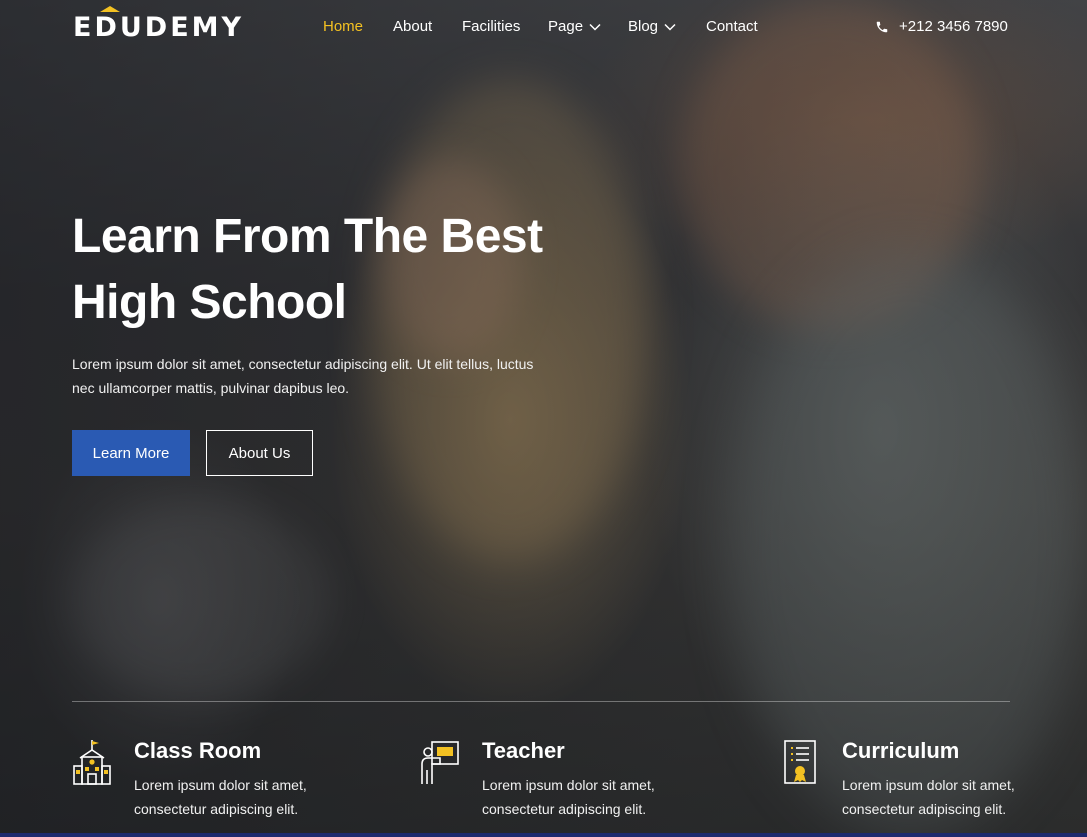 The image size is (1087, 837). Describe the element at coordinates (159, 27) in the screenshot. I see `logo-text: EDUDEMY` at that location.